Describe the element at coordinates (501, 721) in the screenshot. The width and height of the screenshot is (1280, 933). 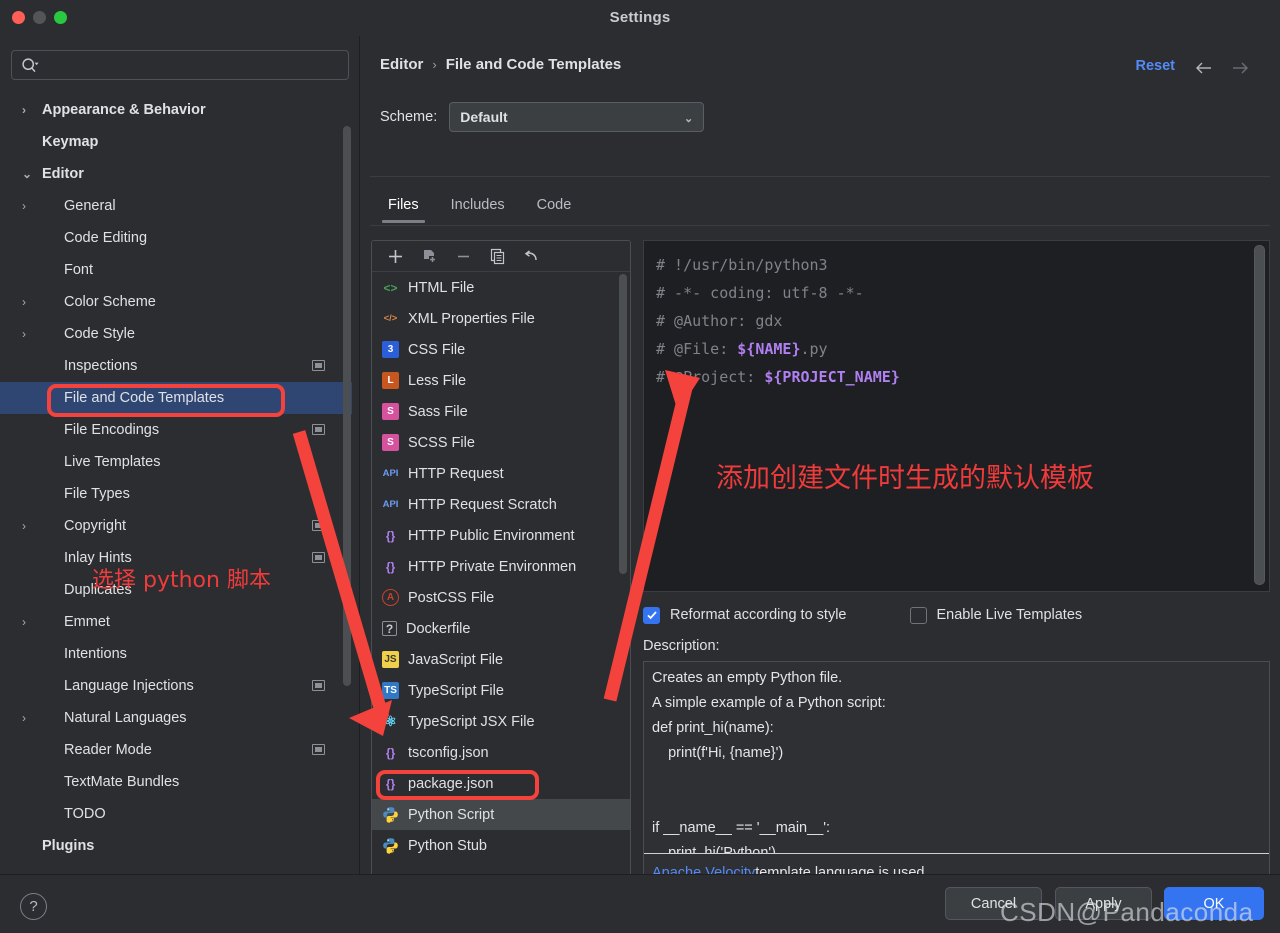
I see `template-list-item: ⚛ TypeScript JSX File` at that location.